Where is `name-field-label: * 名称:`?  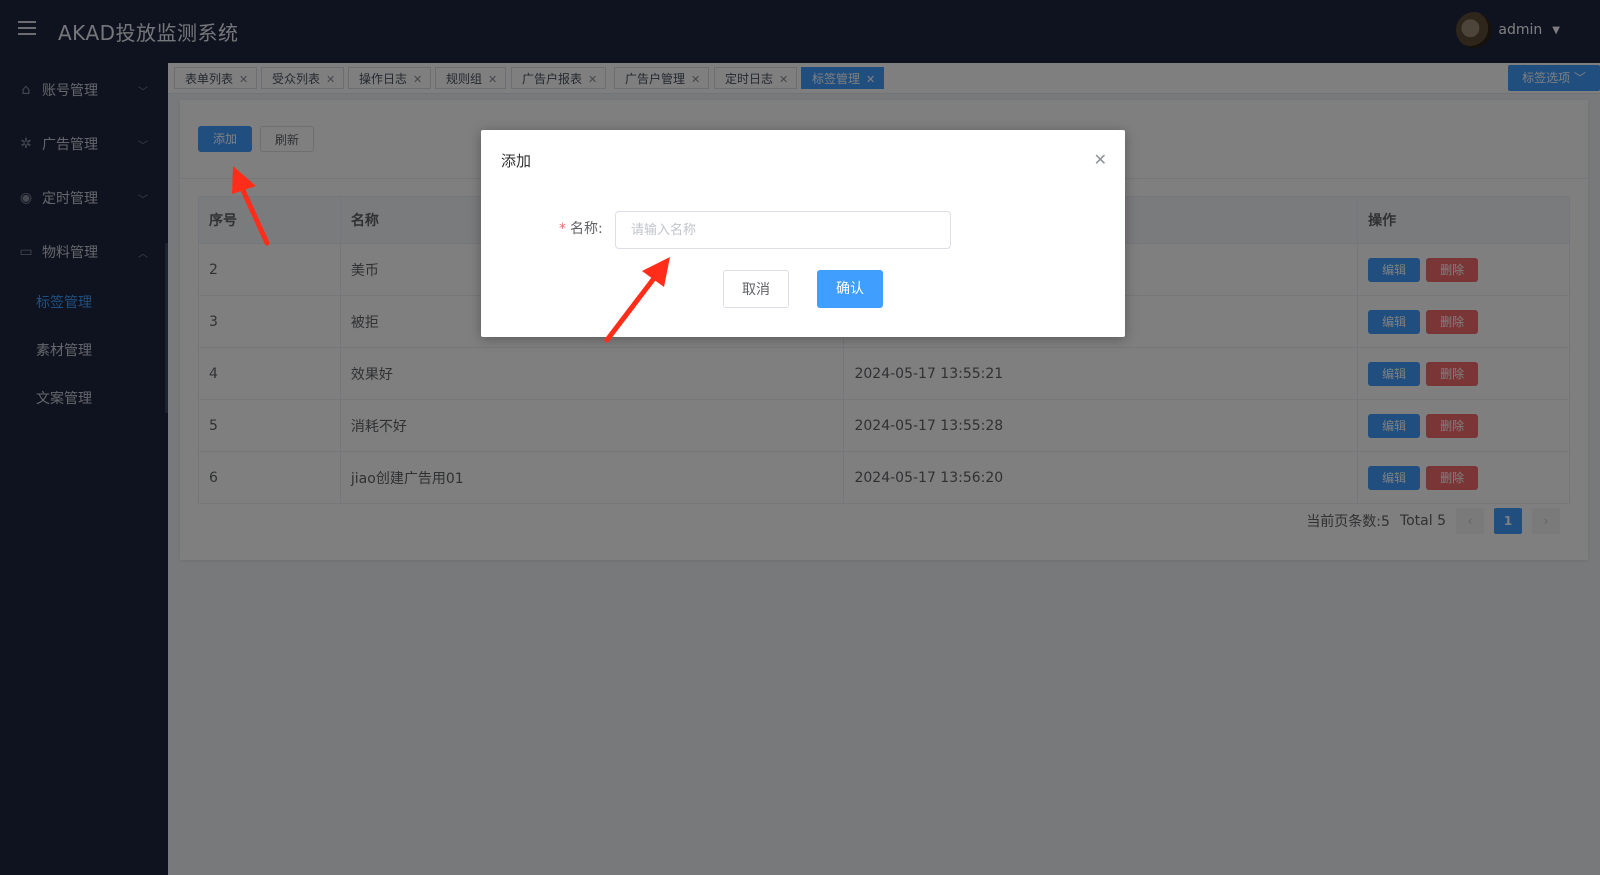 name-field-label: * 名称: is located at coordinates (581, 228).